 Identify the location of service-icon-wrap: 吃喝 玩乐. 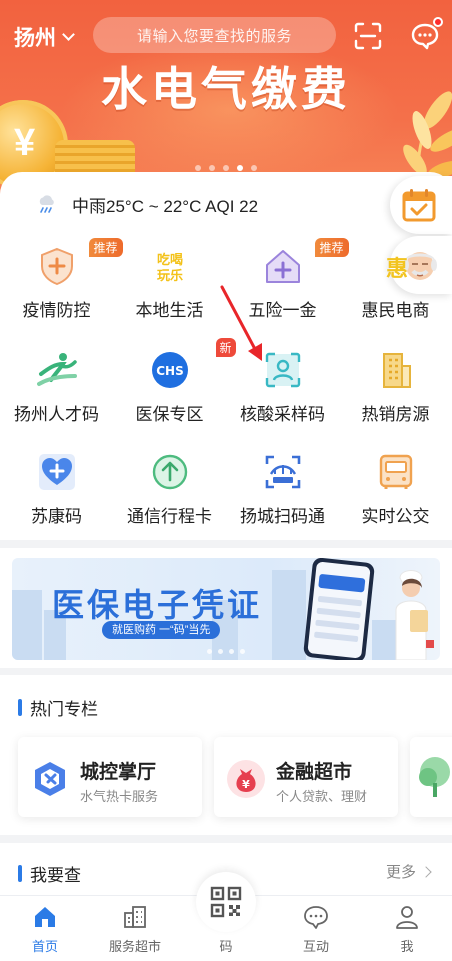
(170, 266).